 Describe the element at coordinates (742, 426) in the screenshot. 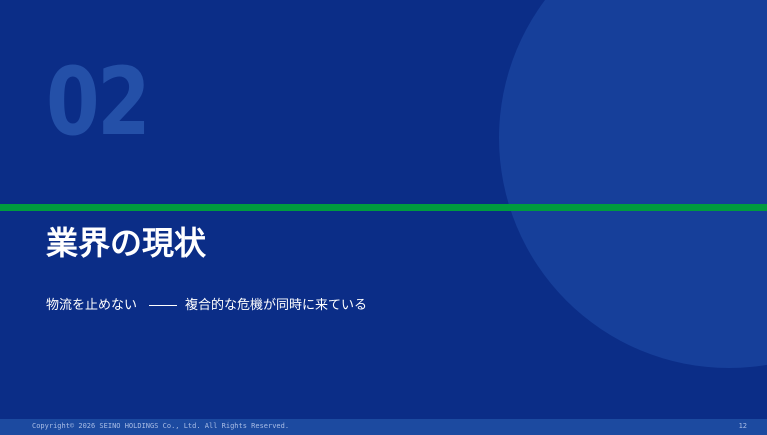

I see `page-number: 12` at that location.